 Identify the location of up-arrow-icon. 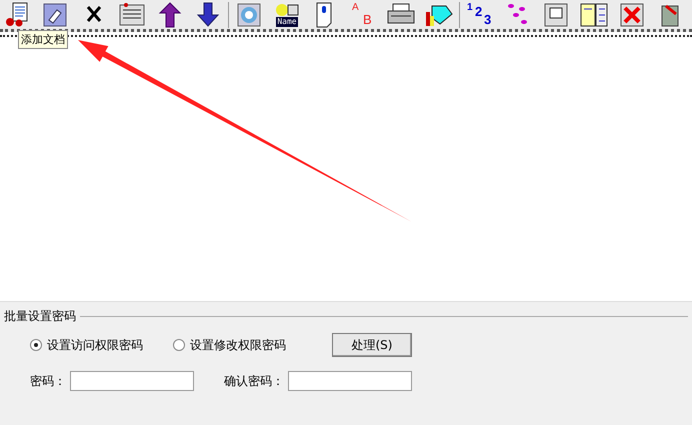
(170, 15).